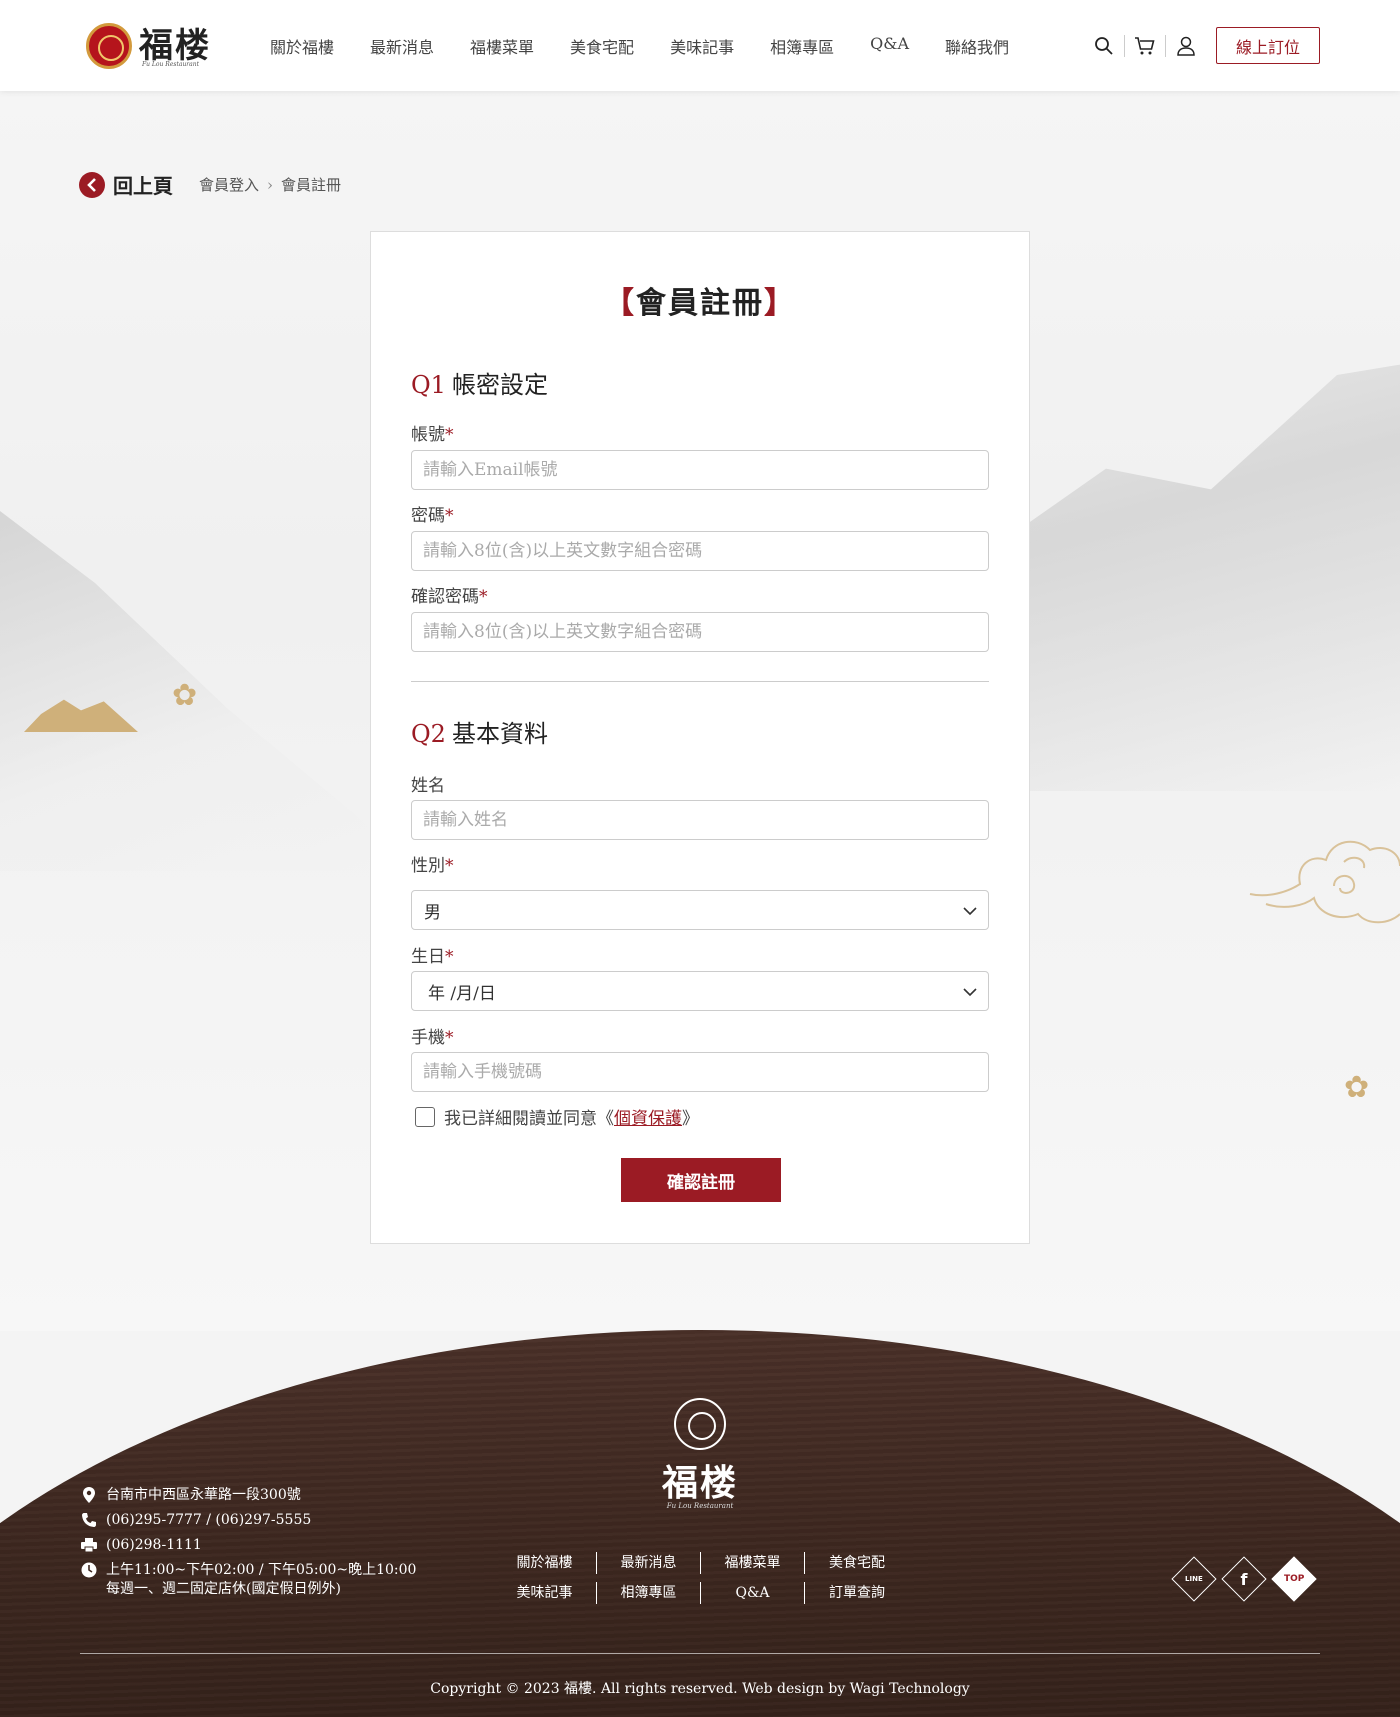  What do you see at coordinates (171, 64) in the screenshot?
I see `logo-subtitle: Fu Lou Restaurant` at bounding box center [171, 64].